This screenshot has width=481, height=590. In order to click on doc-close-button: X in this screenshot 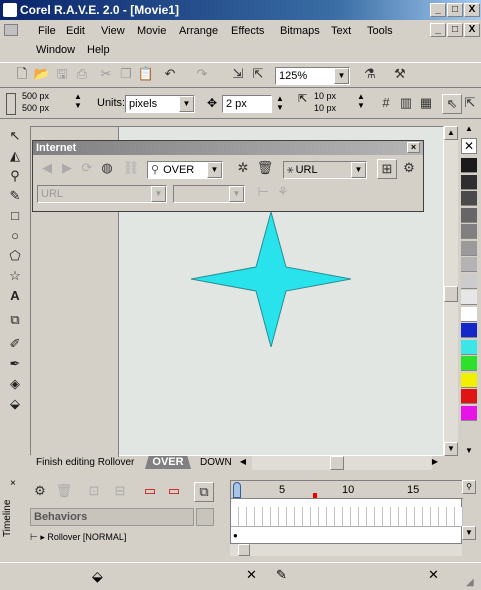, I will do `click(472, 30)`.